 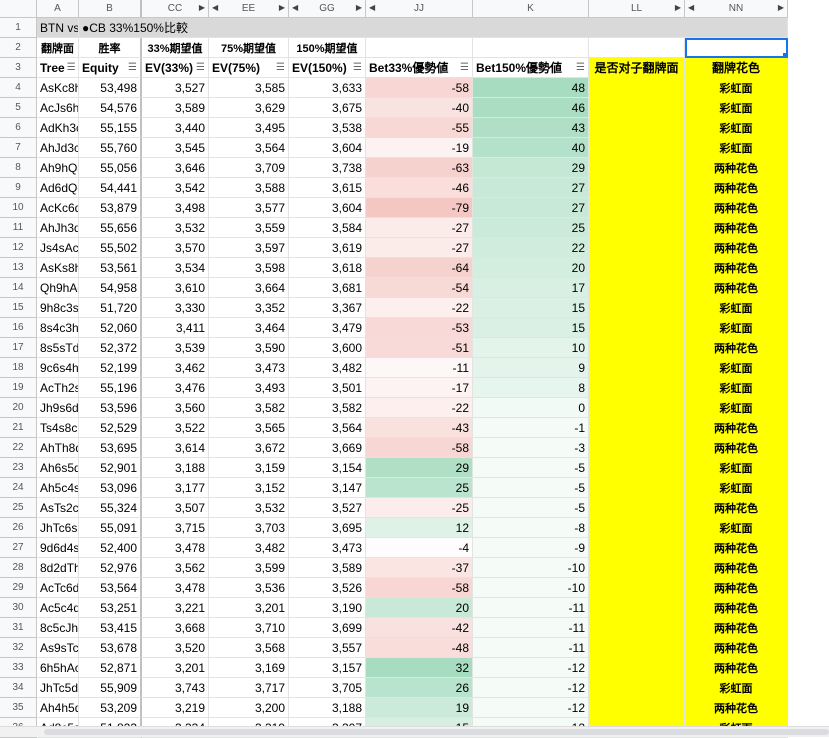 What do you see at coordinates (18, 388) in the screenshot?
I see `row-header: 19` at bounding box center [18, 388].